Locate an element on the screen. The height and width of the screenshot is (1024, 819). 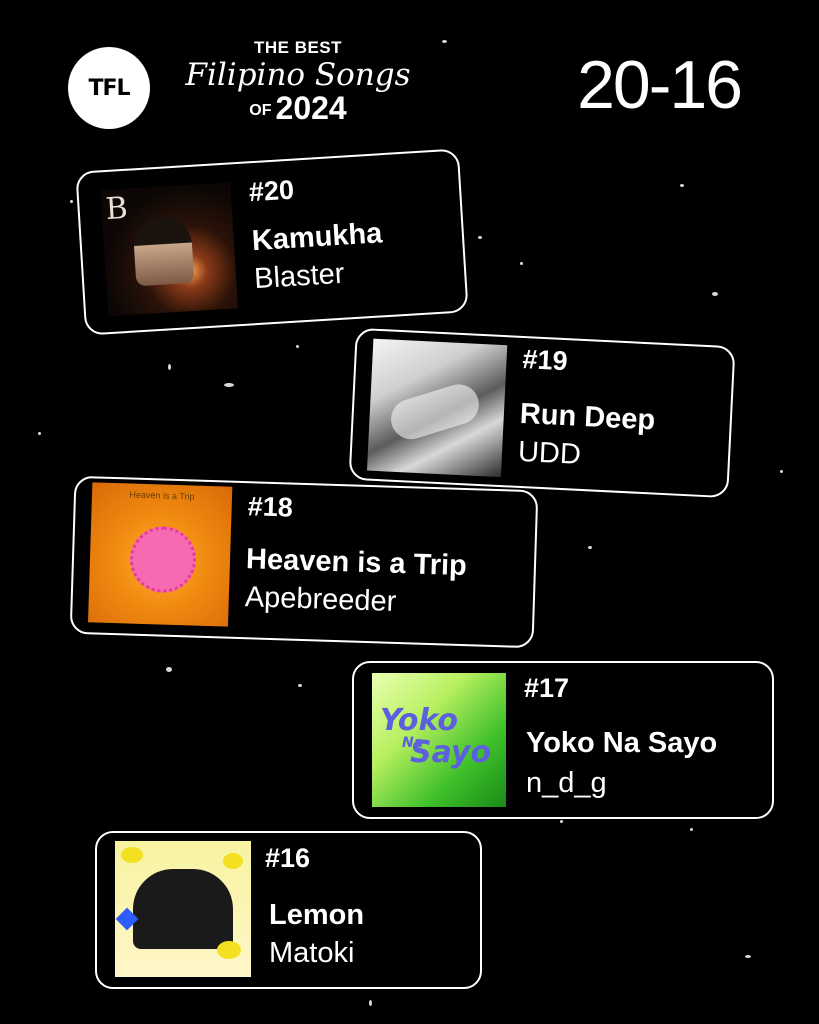
album-art-letter: B is located at coordinates (116, 209).